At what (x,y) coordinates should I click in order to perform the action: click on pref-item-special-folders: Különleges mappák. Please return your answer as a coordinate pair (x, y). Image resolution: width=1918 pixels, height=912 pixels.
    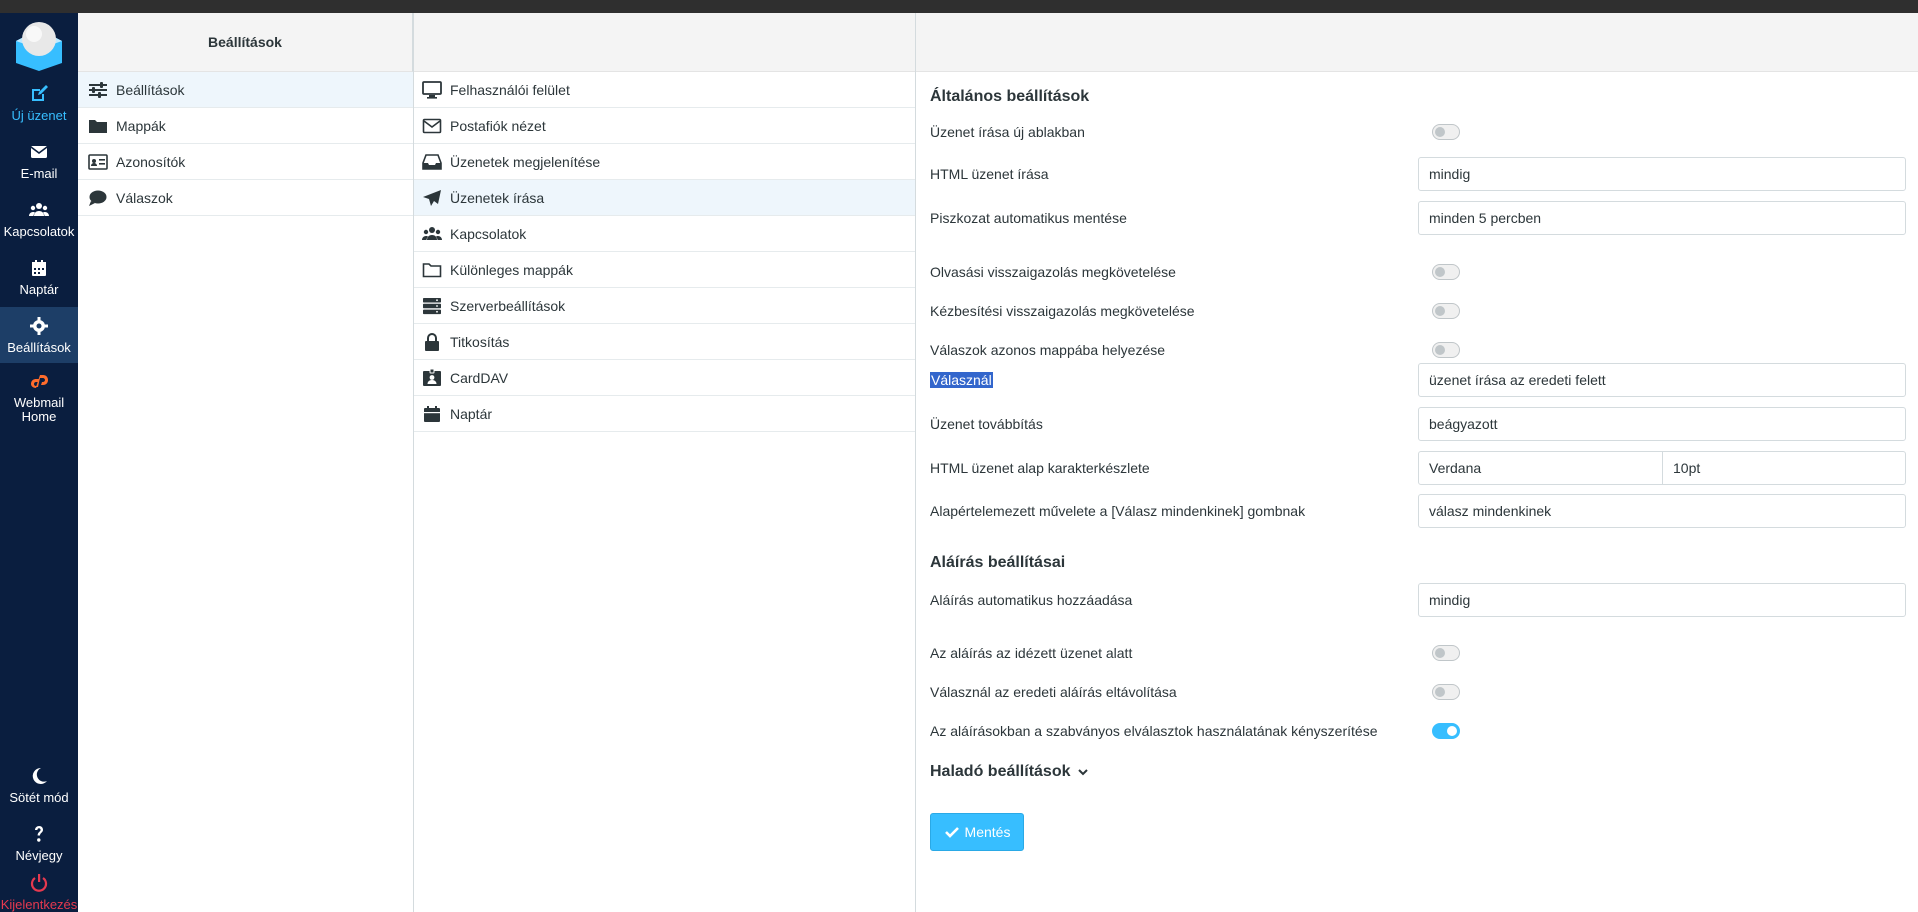
    Looking at the image, I should click on (664, 270).